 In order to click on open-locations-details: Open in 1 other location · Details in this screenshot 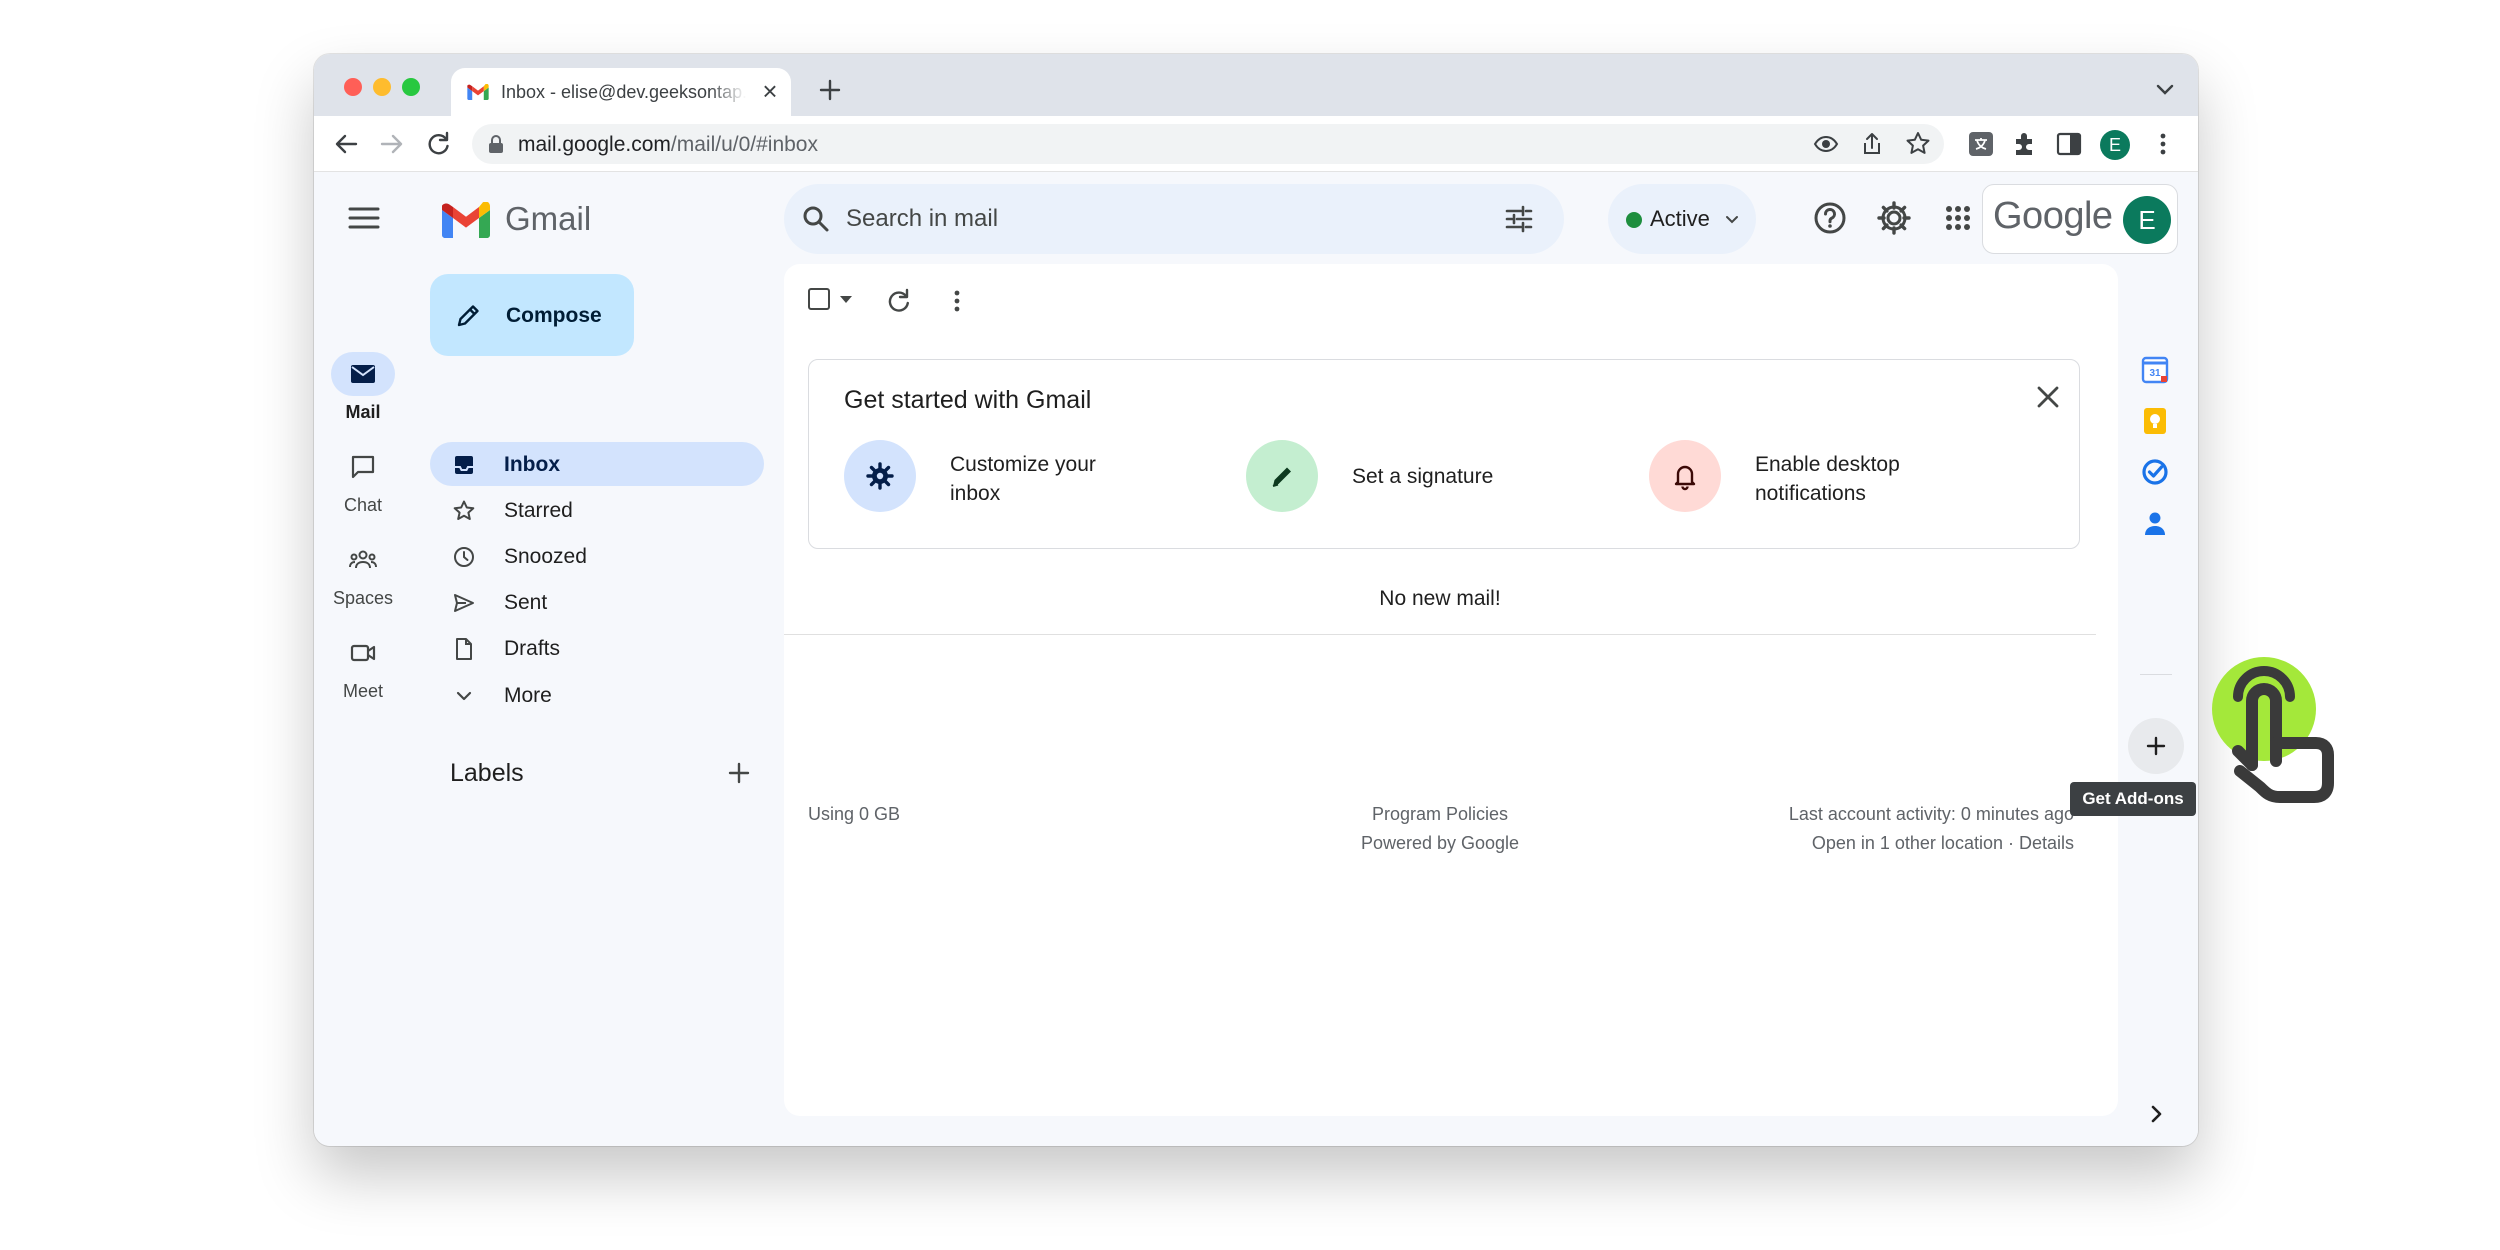, I will do `click(1429, 843)`.